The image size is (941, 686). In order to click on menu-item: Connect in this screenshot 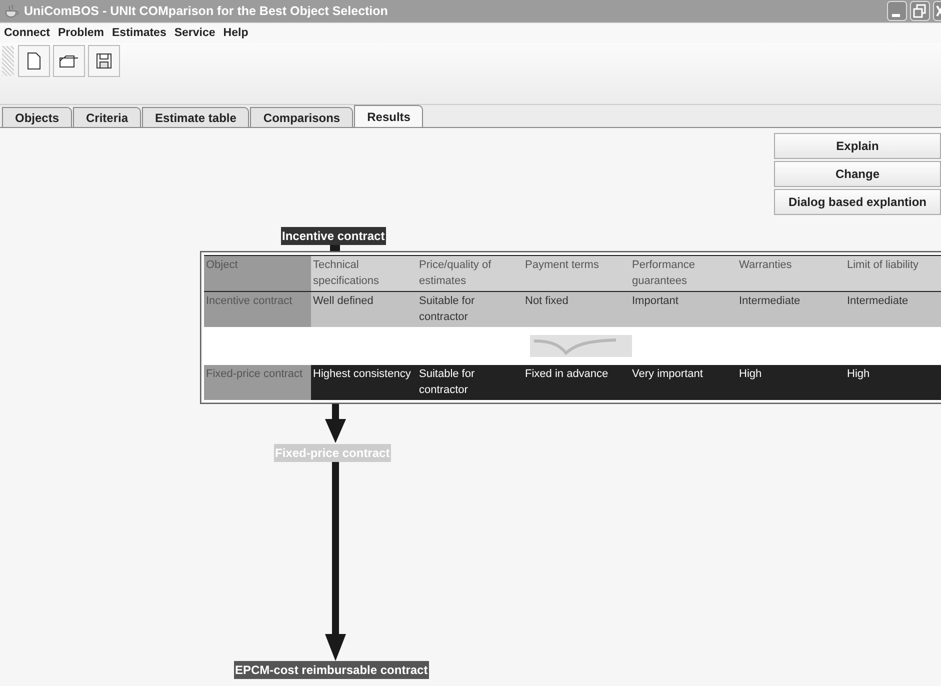, I will do `click(27, 33)`.